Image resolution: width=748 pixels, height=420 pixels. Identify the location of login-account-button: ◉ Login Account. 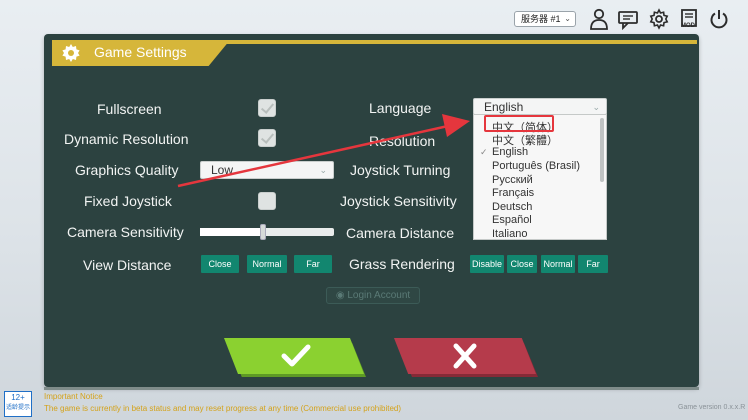
(373, 295).